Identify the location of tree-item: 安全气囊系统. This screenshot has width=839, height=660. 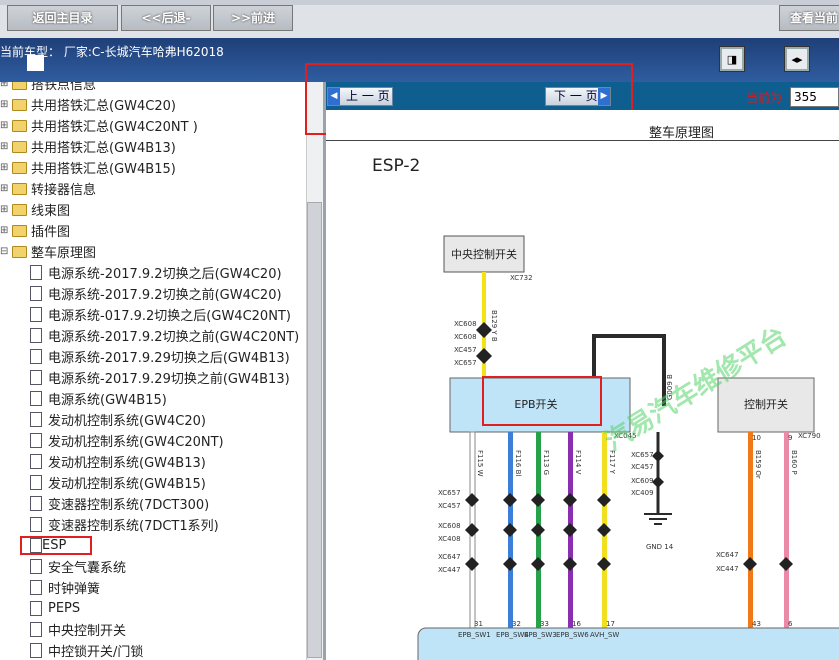
(78, 566).